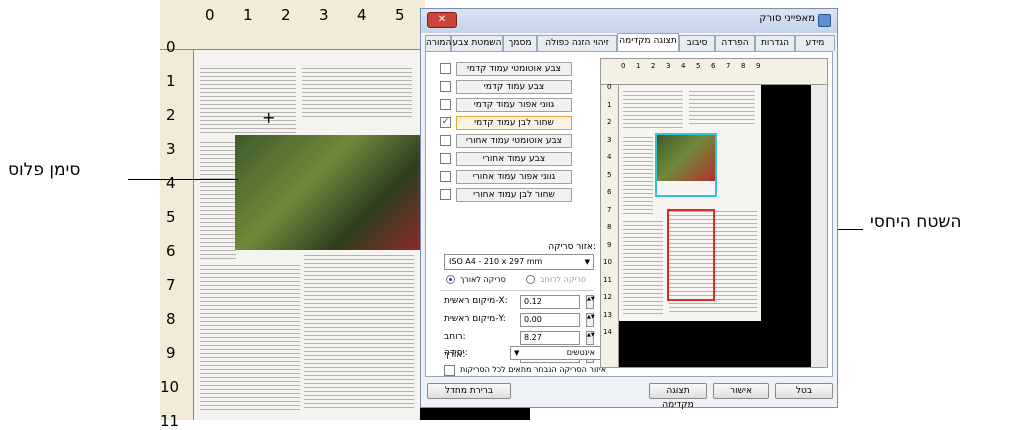 This screenshot has width=1033, height=430. What do you see at coordinates (362, 15) in the screenshot?
I see `ruler-top-number: 4` at bounding box center [362, 15].